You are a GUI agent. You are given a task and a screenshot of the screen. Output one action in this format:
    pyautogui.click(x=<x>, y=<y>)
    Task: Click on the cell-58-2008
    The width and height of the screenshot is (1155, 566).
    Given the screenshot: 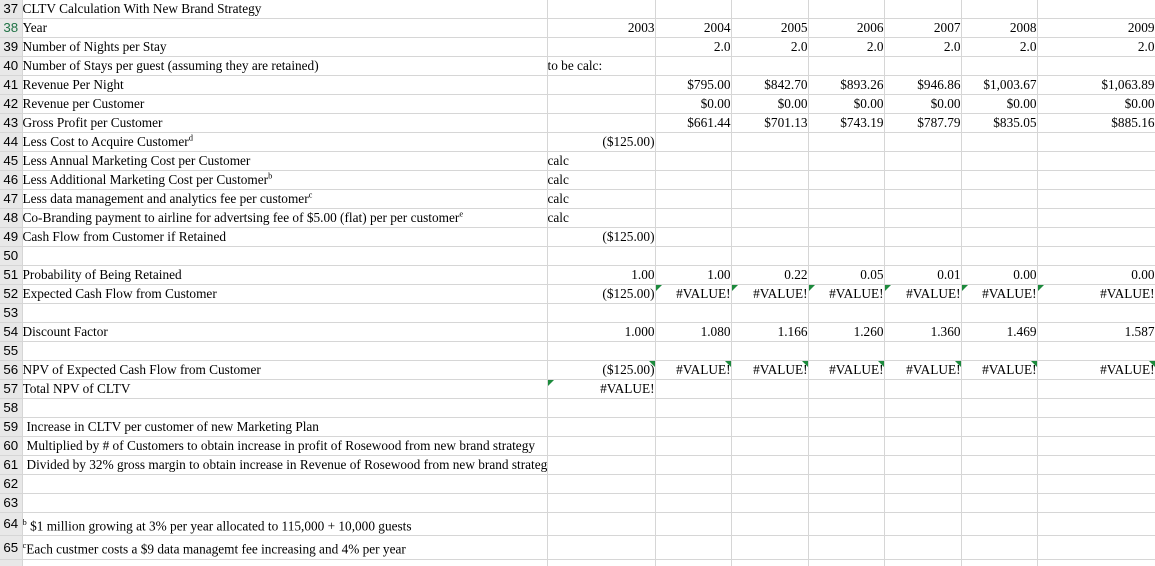 What is the action you would take?
    pyautogui.click(x=999, y=408)
    